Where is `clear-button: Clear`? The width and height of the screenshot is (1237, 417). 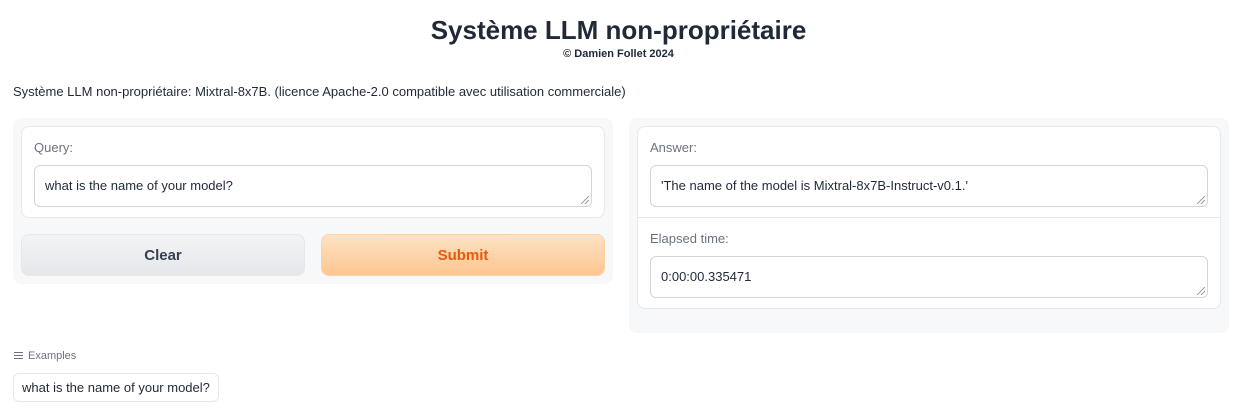
clear-button: Clear is located at coordinates (163, 255).